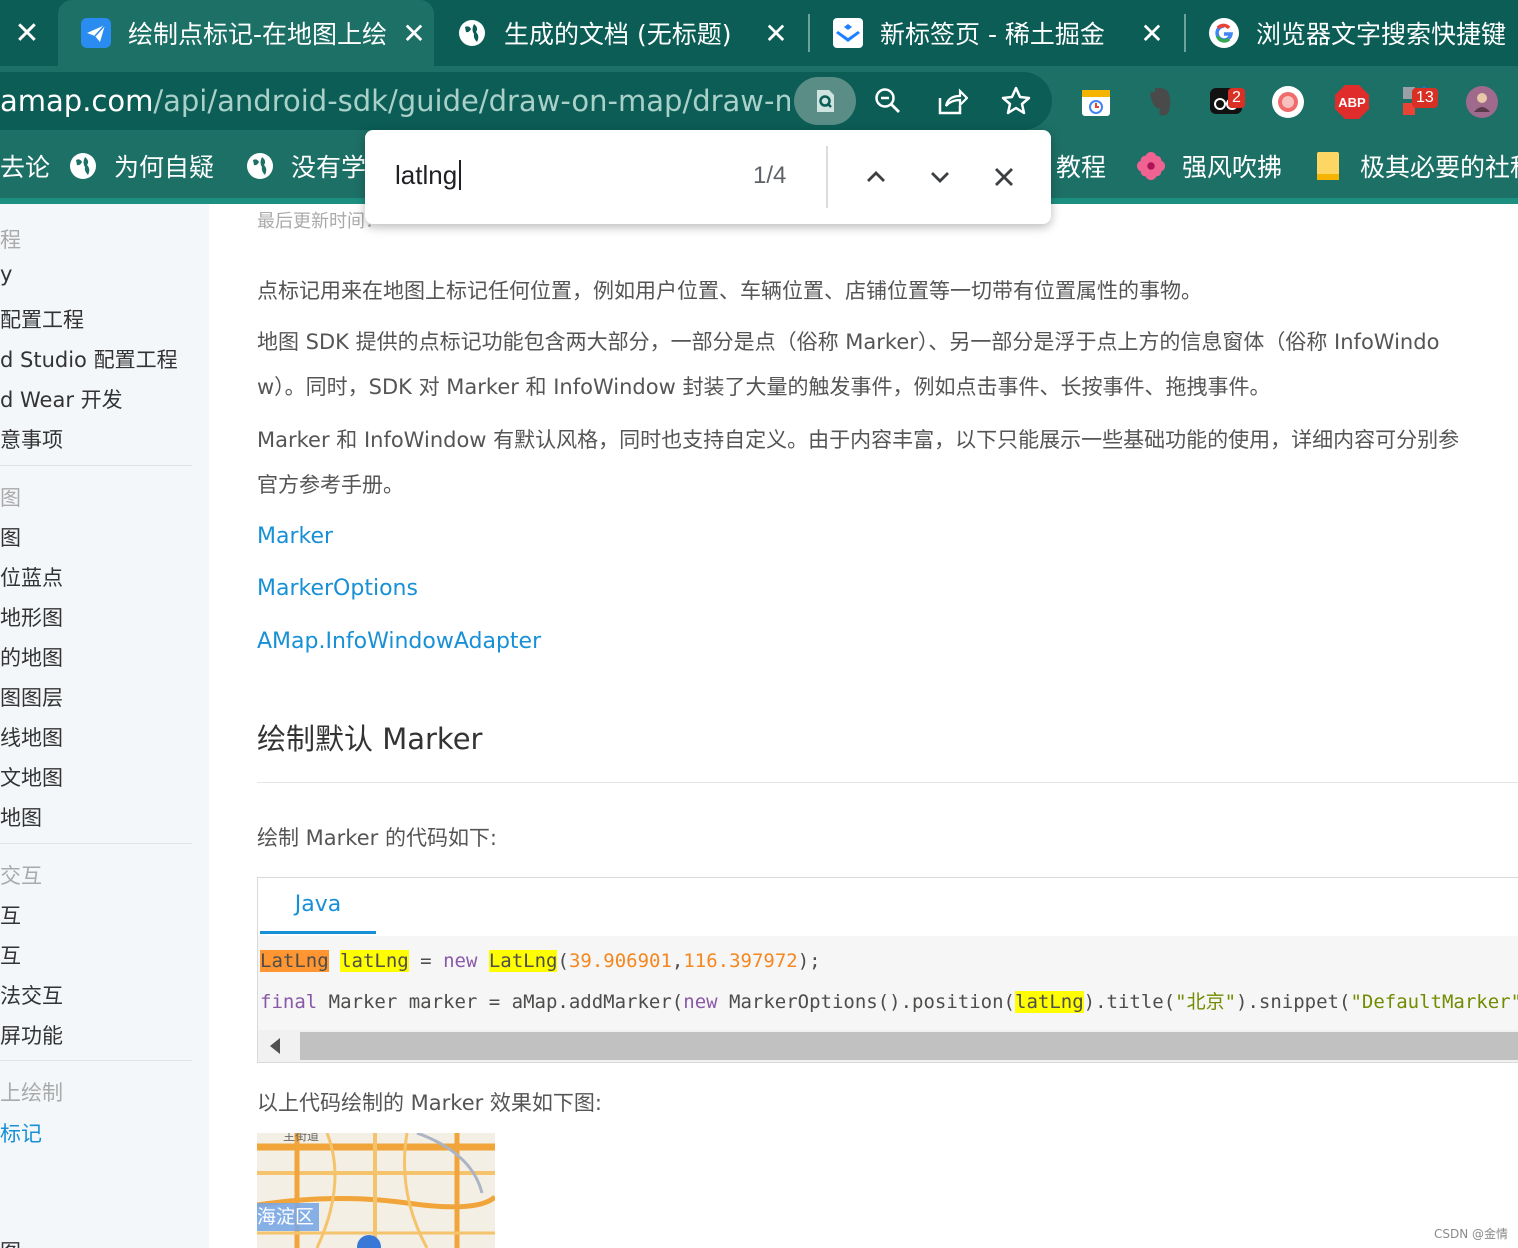 This screenshot has height=1248, width=1518. Describe the element at coordinates (1482, 102) in the screenshot. I see `profile-avatar-icon` at that location.